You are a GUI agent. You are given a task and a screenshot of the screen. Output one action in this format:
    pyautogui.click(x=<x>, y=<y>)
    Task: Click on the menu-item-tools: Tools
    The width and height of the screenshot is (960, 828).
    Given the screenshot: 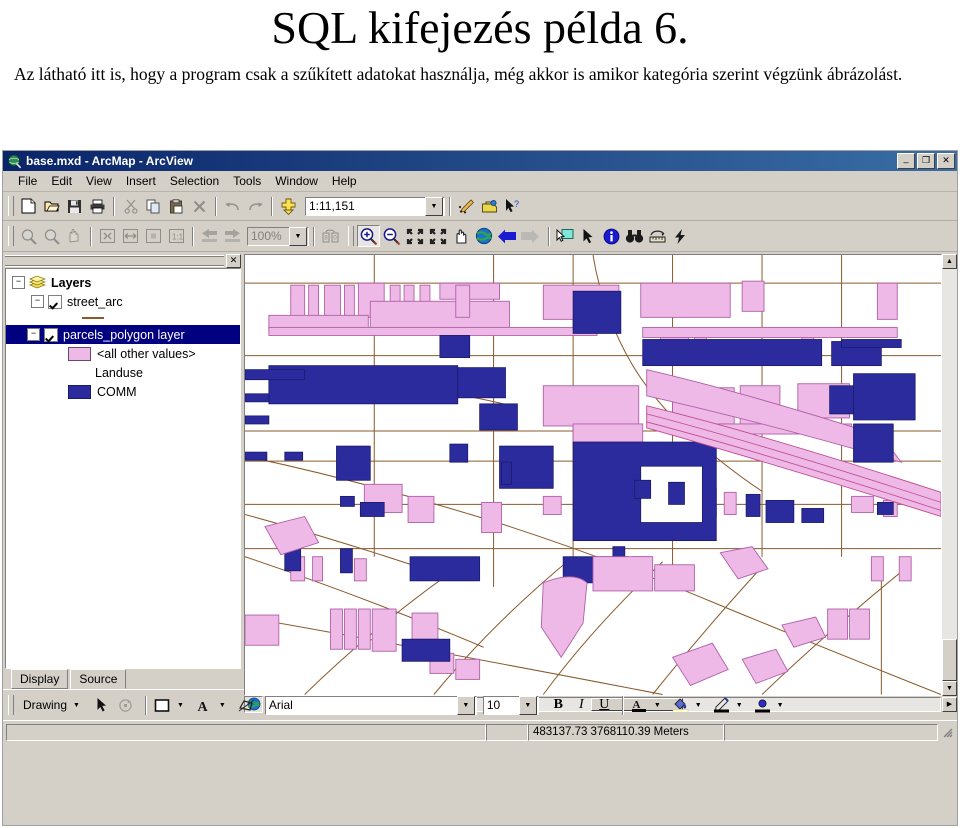 What is the action you would take?
    pyautogui.click(x=247, y=181)
    